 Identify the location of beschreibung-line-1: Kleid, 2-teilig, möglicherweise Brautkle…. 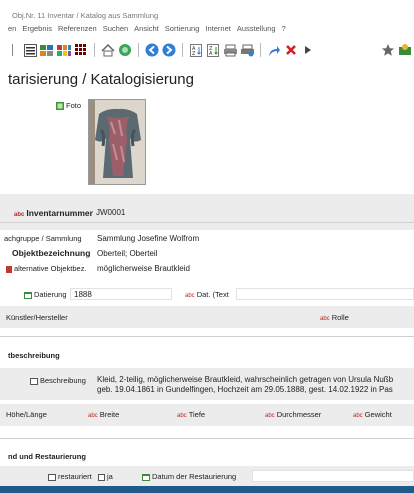
(245, 379).